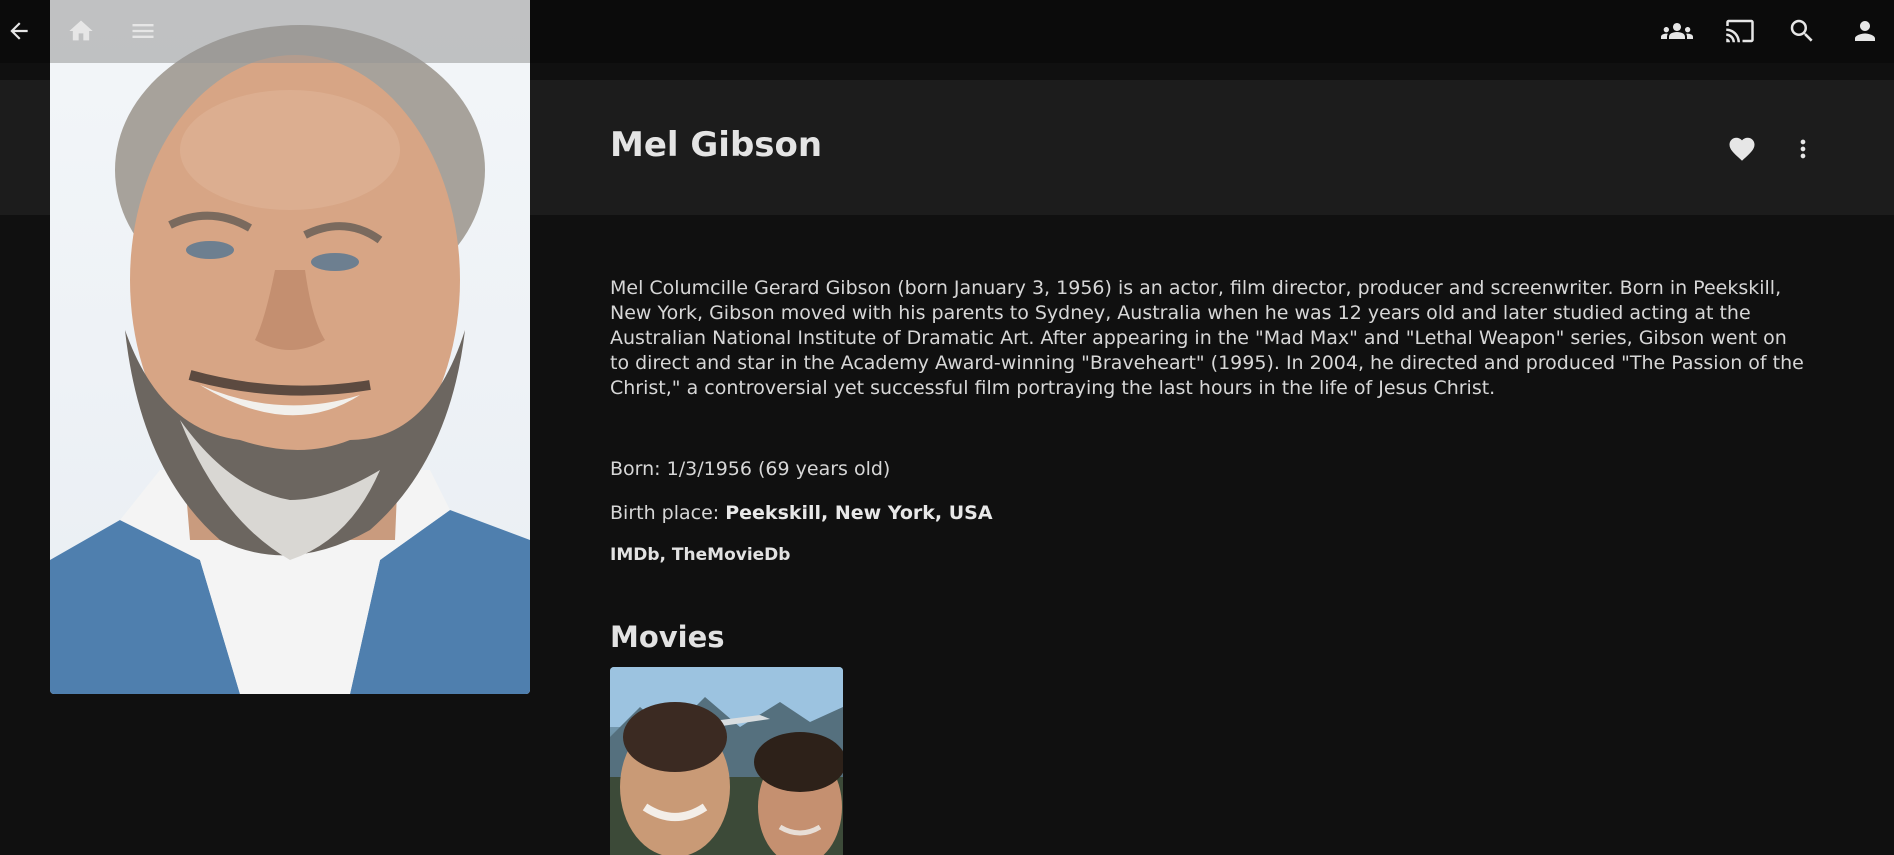 Image resolution: width=1894 pixels, height=855 pixels. I want to click on user-menu-button, so click(1865, 31).